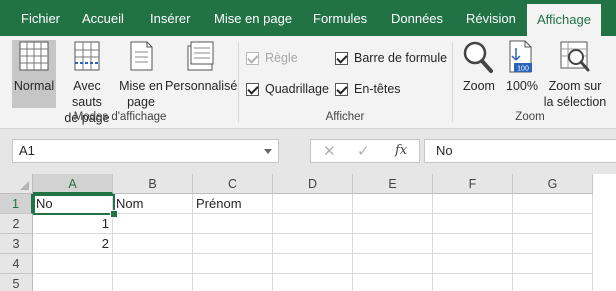  I want to click on zoom-100-button: 100 100%, so click(522, 74).